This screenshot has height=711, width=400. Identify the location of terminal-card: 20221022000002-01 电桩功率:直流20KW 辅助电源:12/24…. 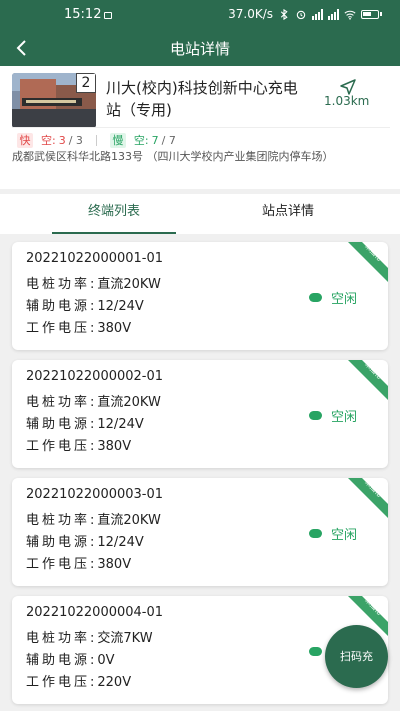
(200, 414).